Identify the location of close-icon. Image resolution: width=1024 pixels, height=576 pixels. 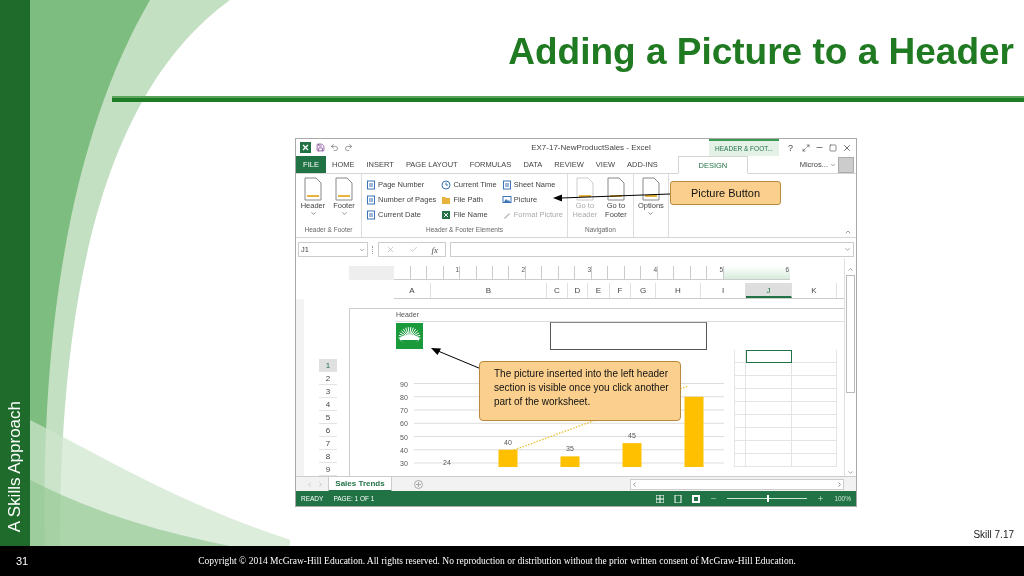
(847, 147).